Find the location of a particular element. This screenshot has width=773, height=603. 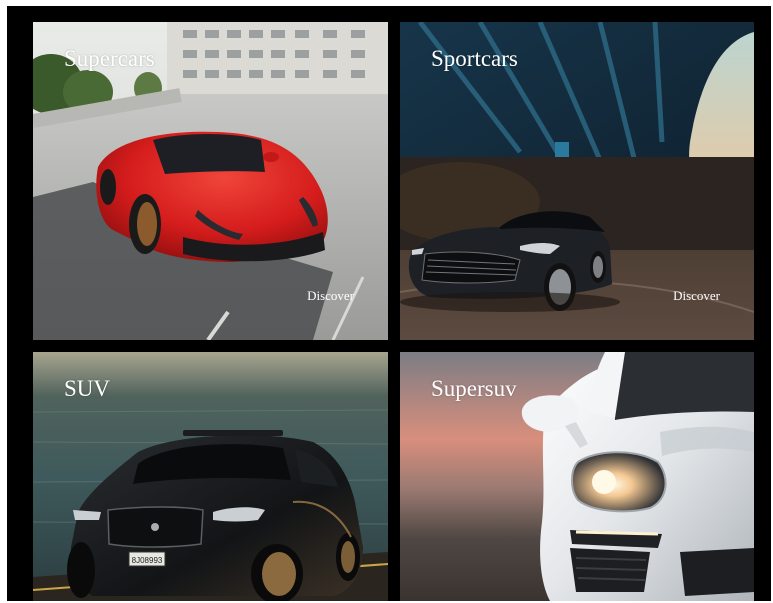

license-plate: 8J08993 is located at coordinates (147, 560).